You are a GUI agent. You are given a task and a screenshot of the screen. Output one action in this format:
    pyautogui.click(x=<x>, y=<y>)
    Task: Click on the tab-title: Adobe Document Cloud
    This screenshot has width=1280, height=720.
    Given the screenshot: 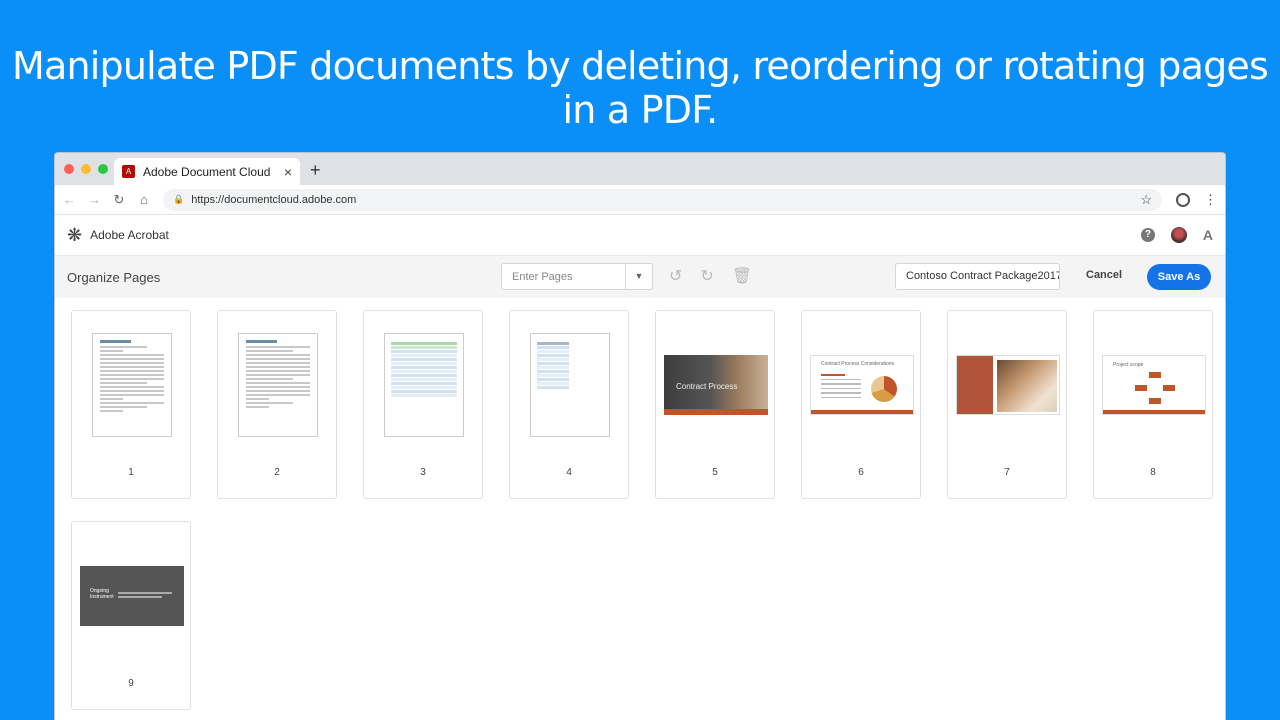 What is the action you would take?
    pyautogui.click(x=207, y=171)
    